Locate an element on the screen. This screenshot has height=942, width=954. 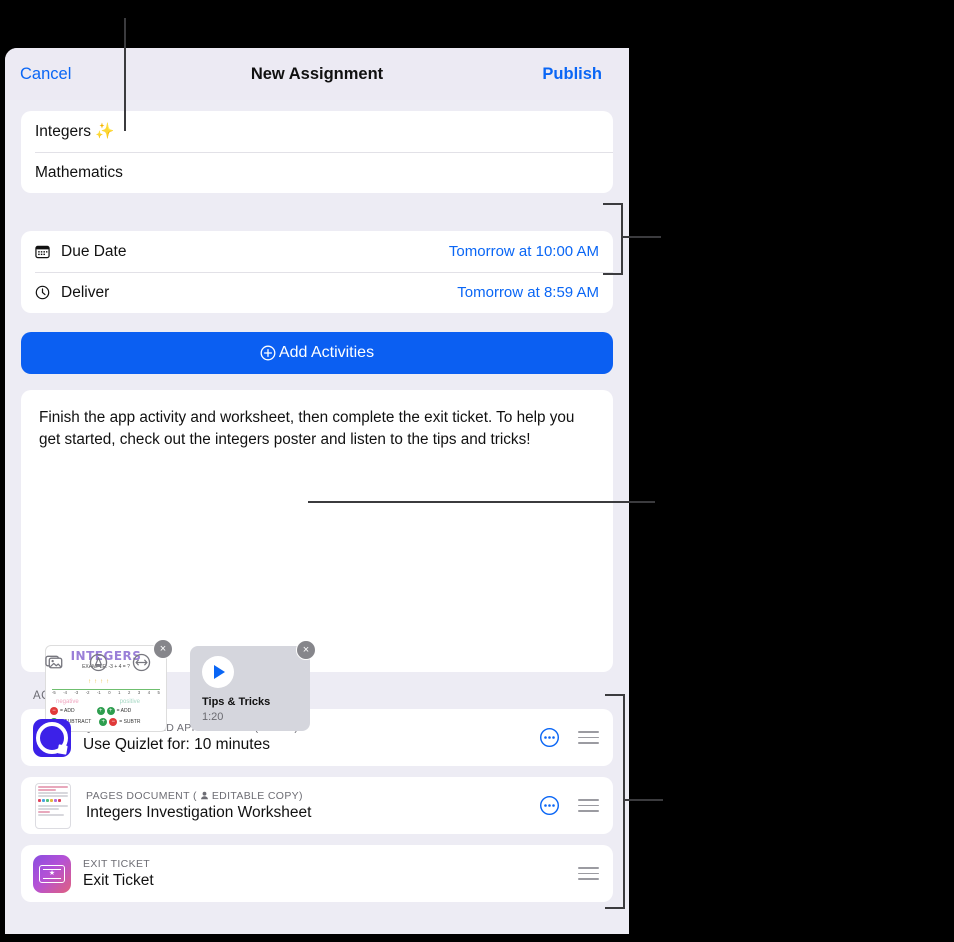
person-icon is located at coordinates (204, 795).